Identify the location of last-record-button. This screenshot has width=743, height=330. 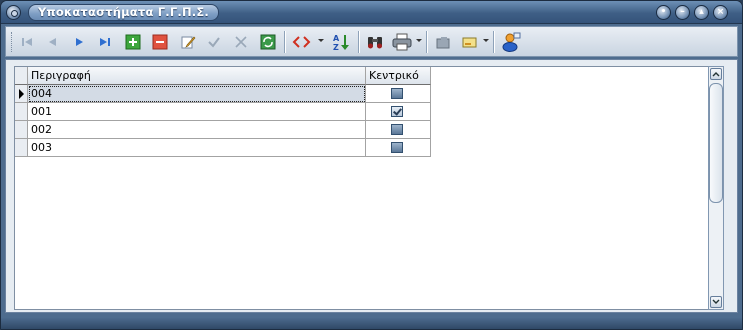
(105, 42).